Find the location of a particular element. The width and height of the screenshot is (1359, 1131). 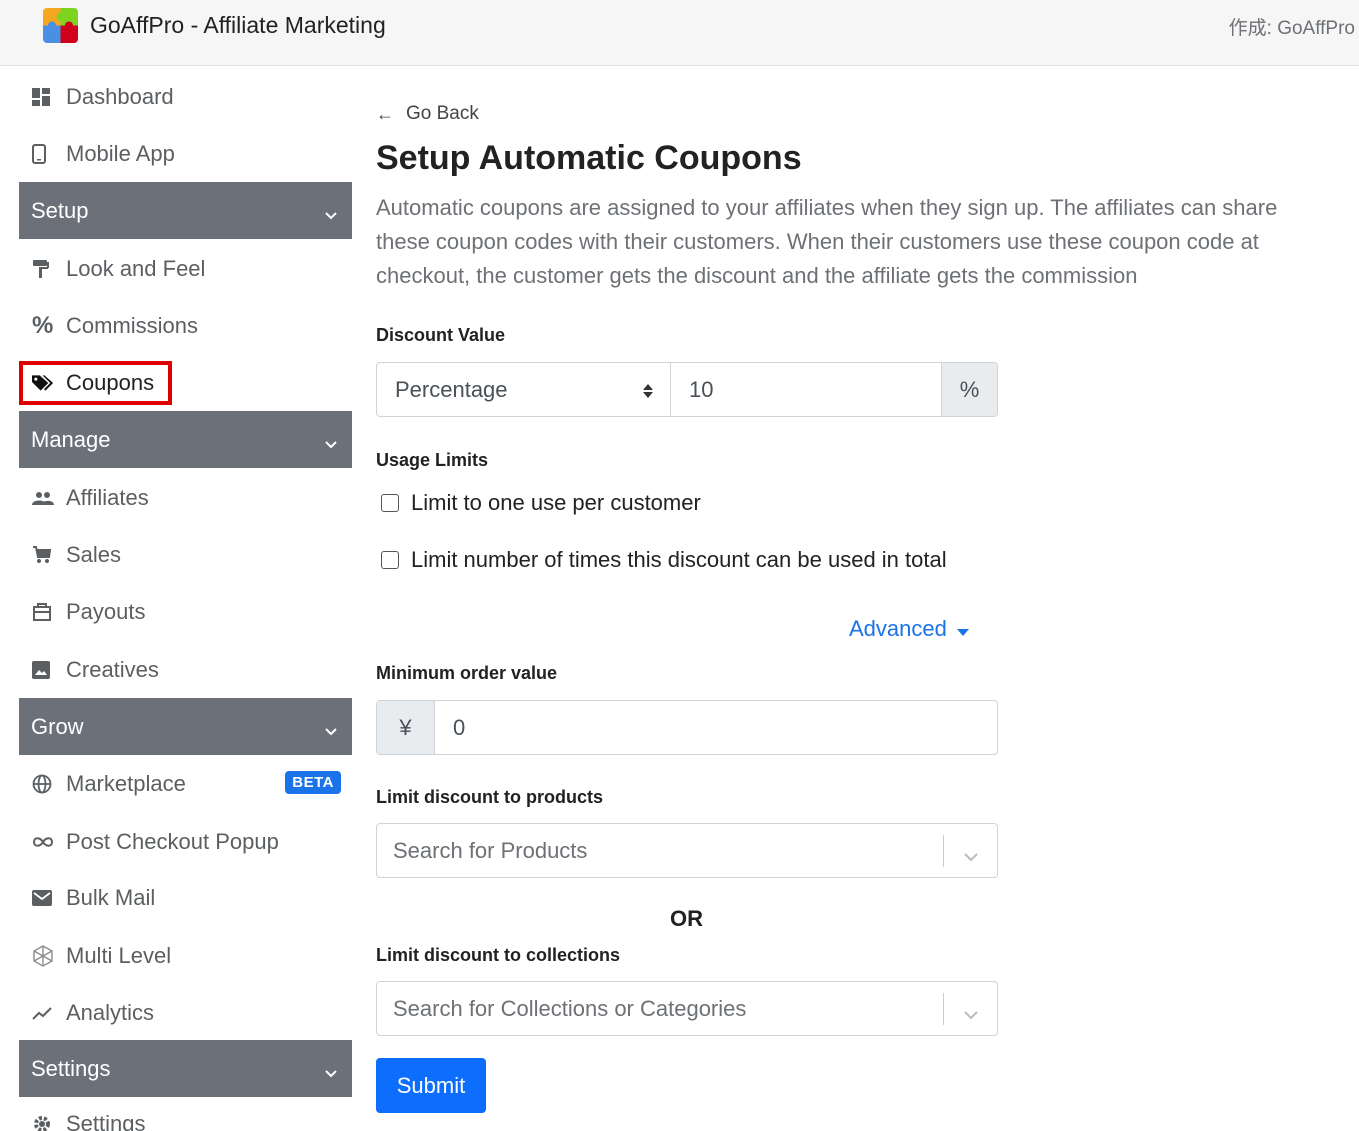

sidebar-item-label: Settings is located at coordinates (106, 1121).